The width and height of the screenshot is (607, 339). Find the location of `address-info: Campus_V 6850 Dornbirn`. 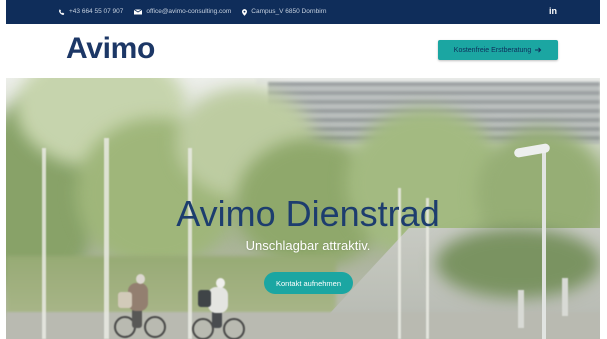

address-info: Campus_V 6850 Dornbirn is located at coordinates (284, 12).